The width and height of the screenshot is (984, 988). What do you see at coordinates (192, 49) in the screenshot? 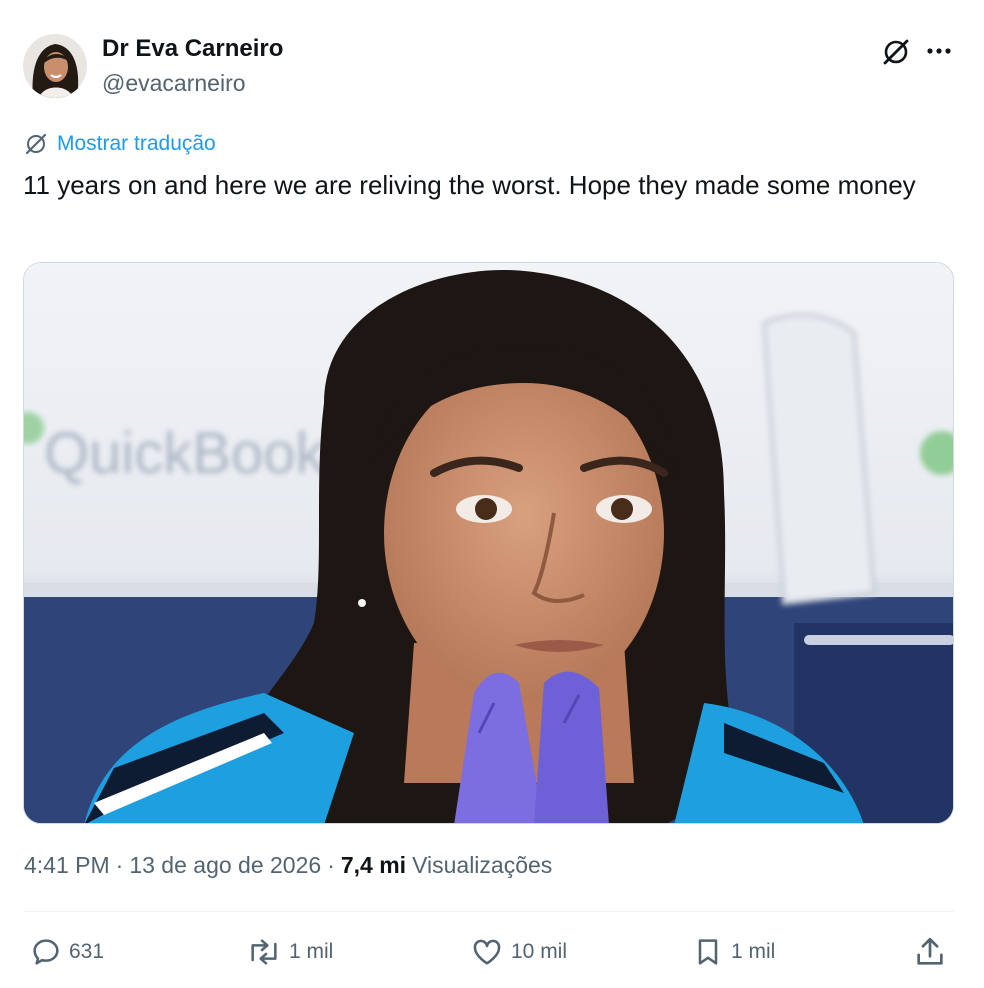
I see `author-name: Dr Eva Carneiro` at bounding box center [192, 49].